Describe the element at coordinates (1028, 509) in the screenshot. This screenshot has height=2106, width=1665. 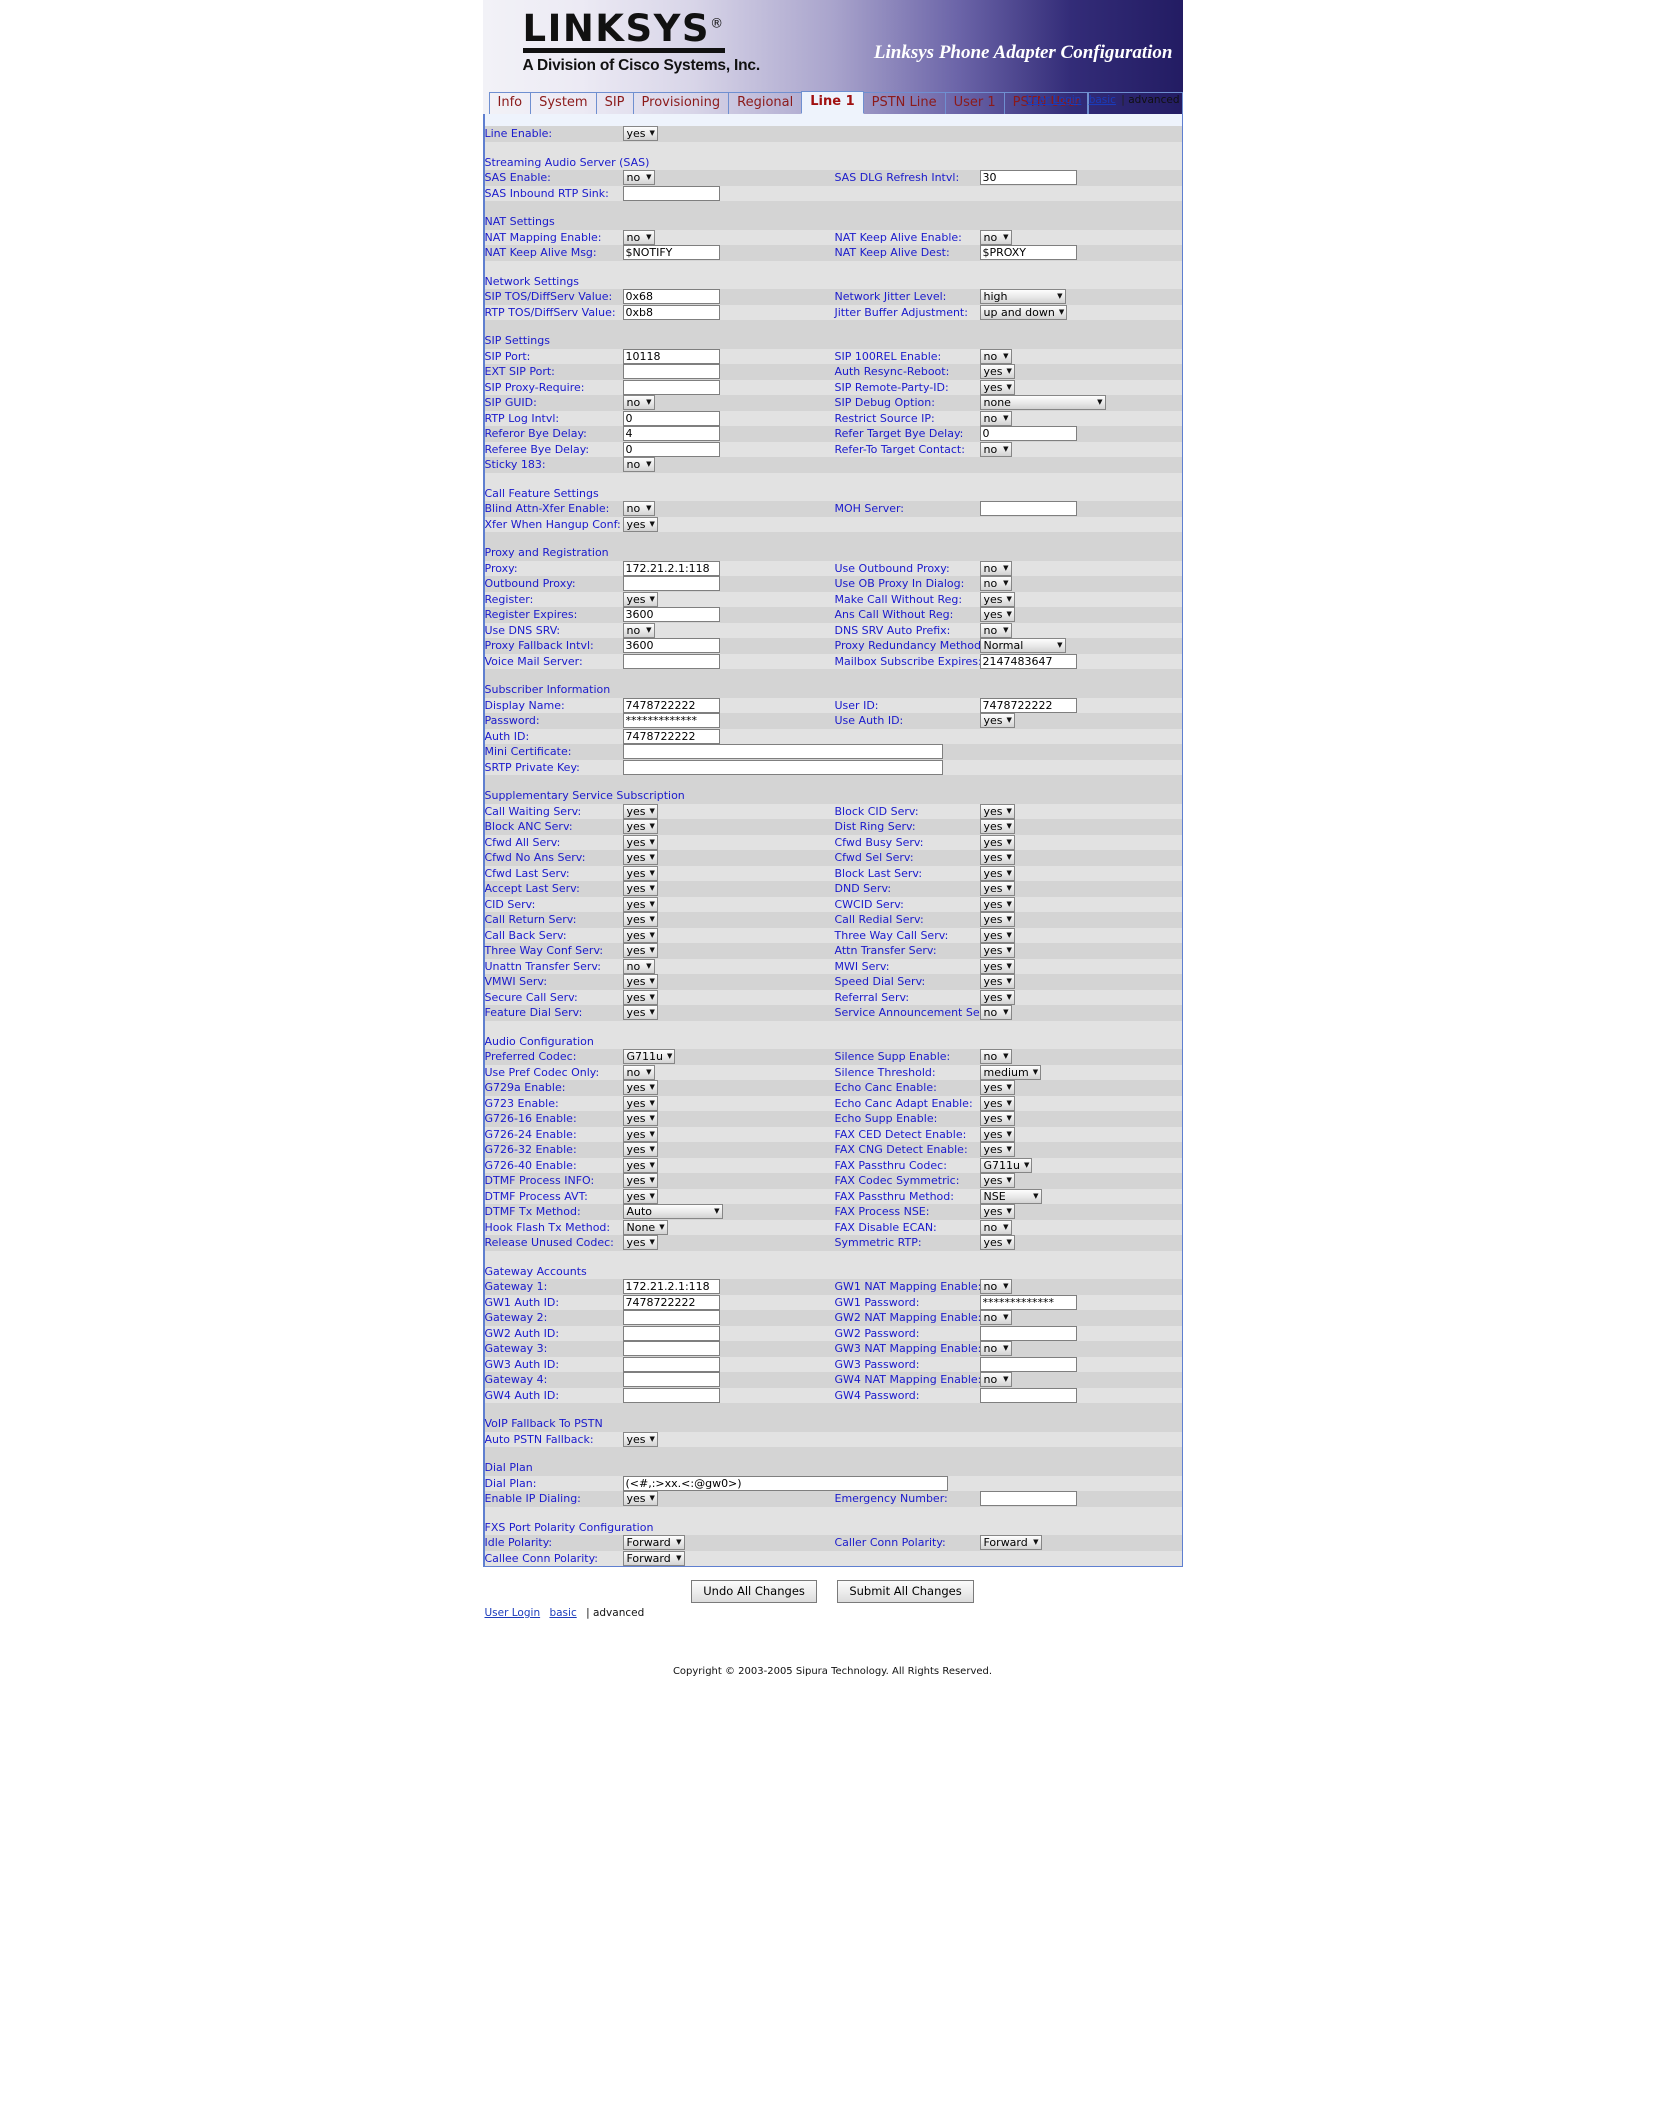
I see `moh-server-input` at that location.